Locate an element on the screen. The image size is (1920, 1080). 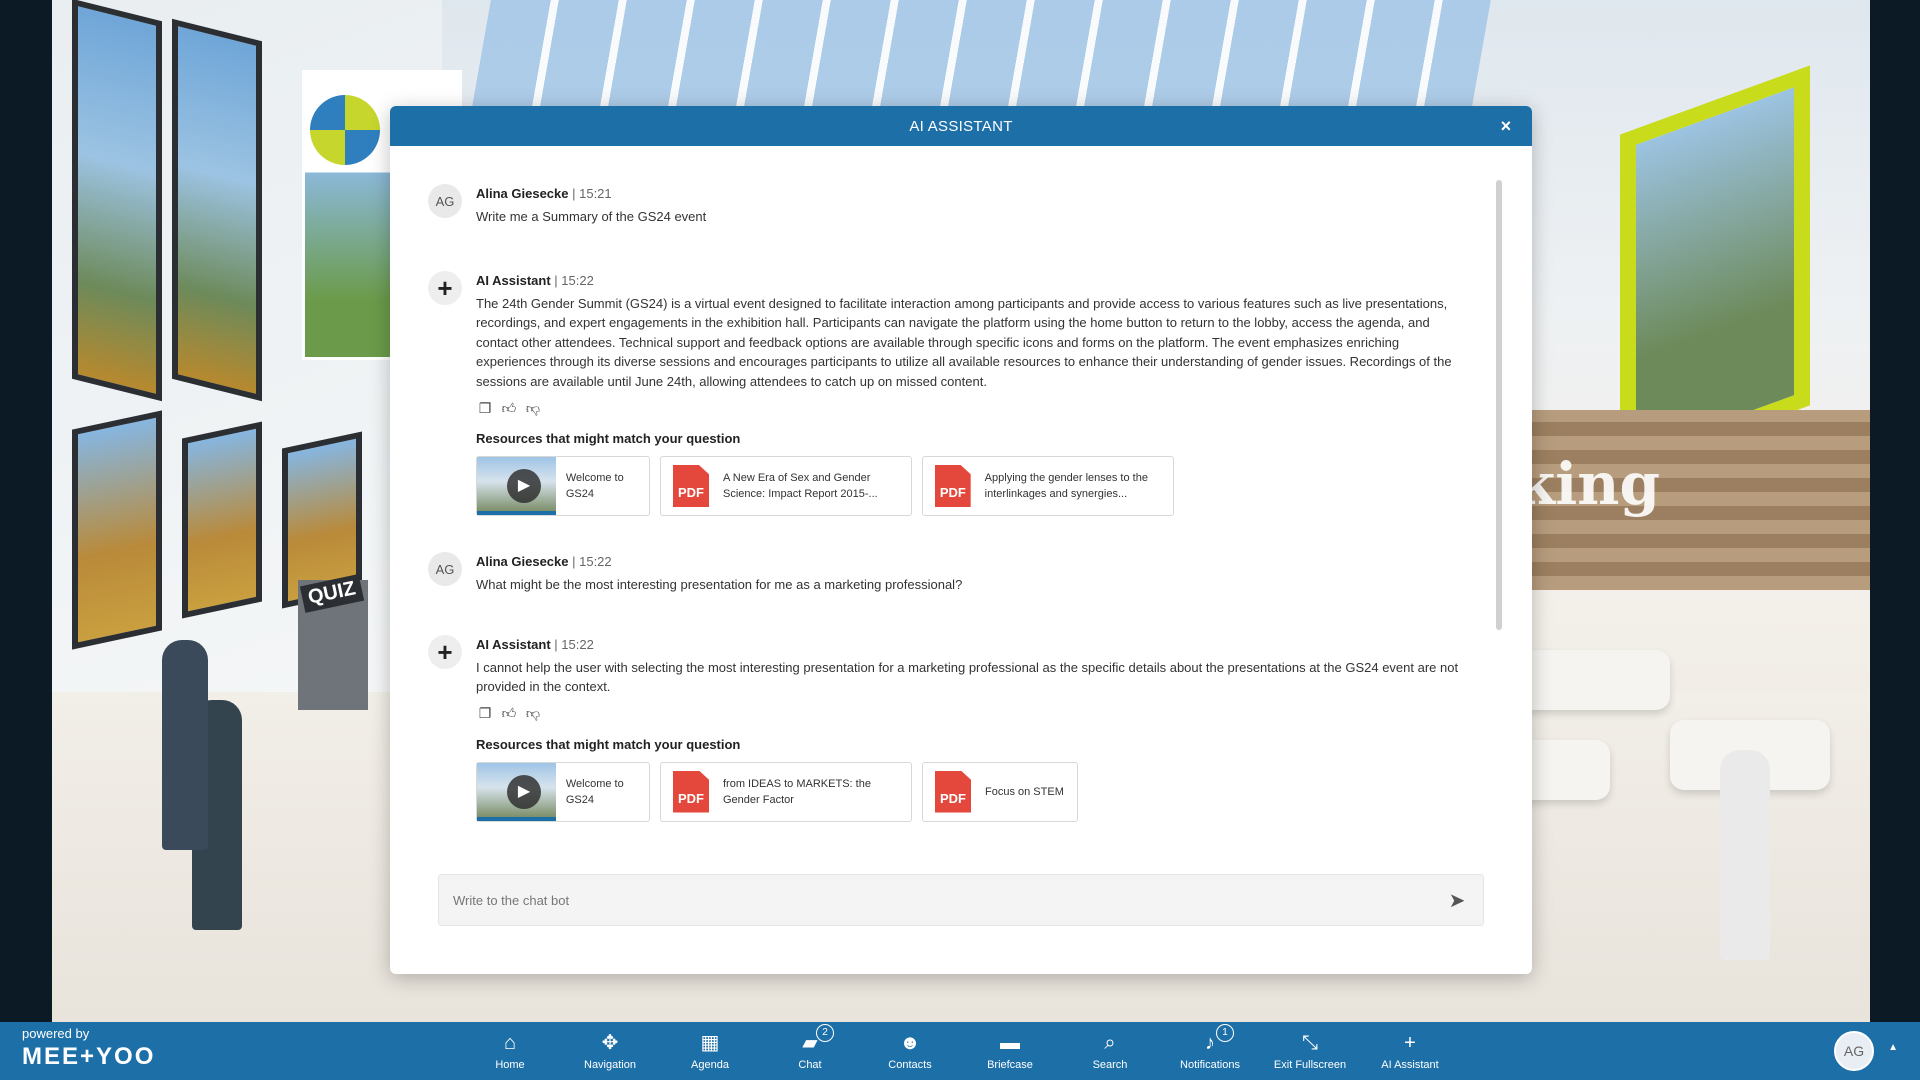
close-icon: × is located at coordinates (1506, 126).